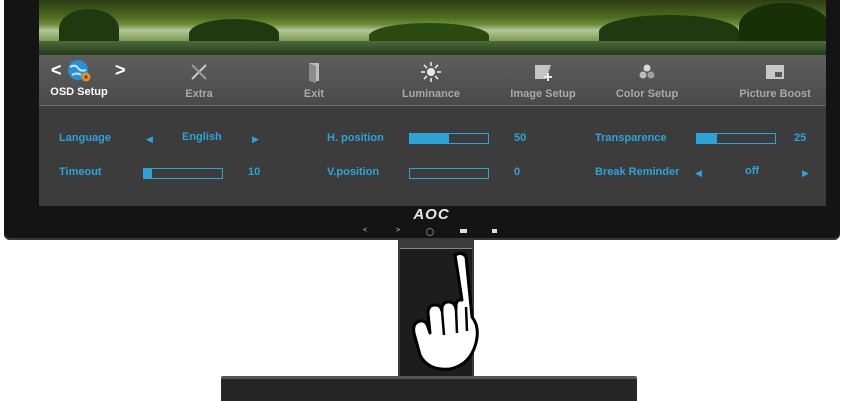 The image size is (842, 401). I want to click on break-reminder-value: off, so click(752, 171).